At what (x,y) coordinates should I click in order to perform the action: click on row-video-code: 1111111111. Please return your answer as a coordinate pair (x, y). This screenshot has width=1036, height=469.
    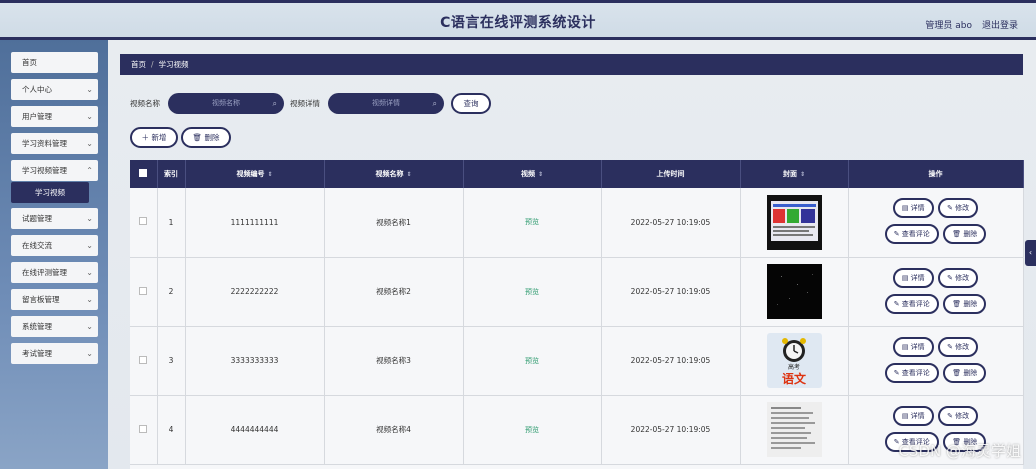
    Looking at the image, I should click on (255, 222).